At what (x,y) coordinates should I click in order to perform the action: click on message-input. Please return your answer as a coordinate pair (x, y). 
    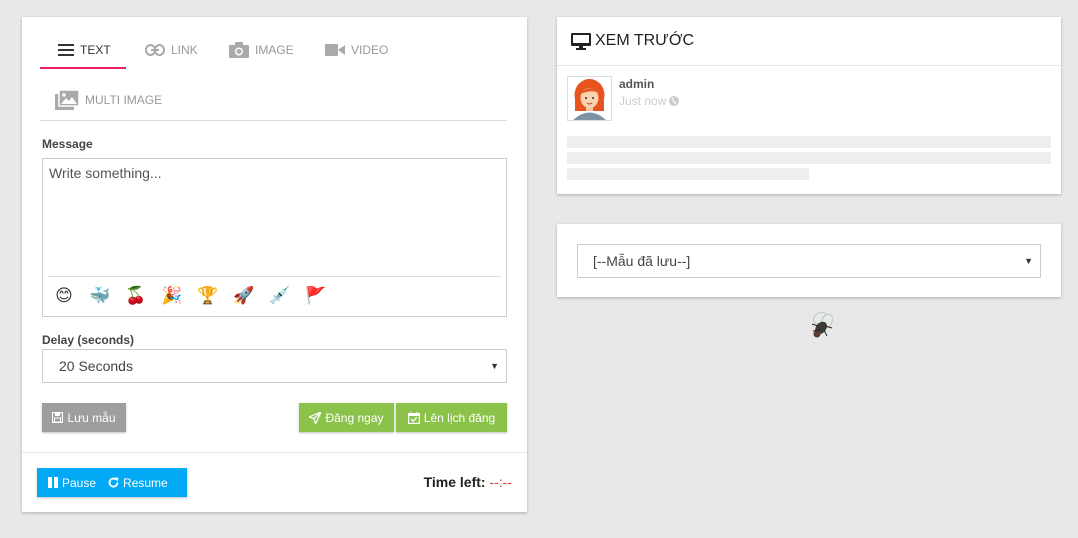
    Looking at the image, I should click on (274, 217).